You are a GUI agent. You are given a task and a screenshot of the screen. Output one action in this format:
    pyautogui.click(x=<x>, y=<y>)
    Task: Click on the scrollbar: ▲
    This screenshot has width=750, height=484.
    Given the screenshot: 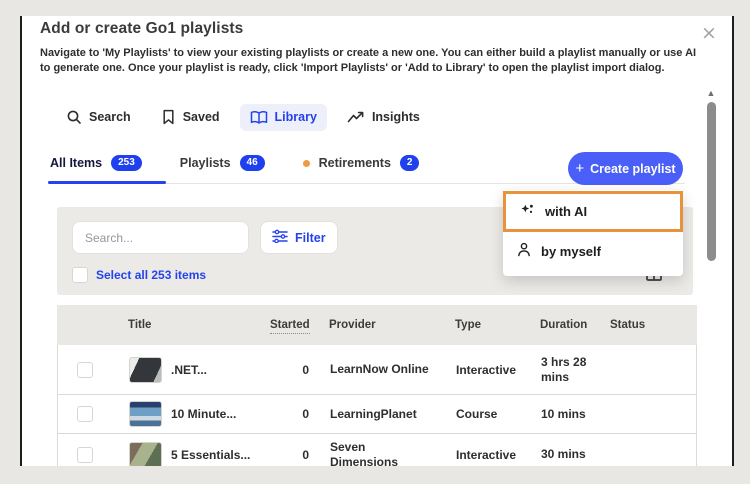 What is the action you would take?
    pyautogui.click(x=711, y=174)
    